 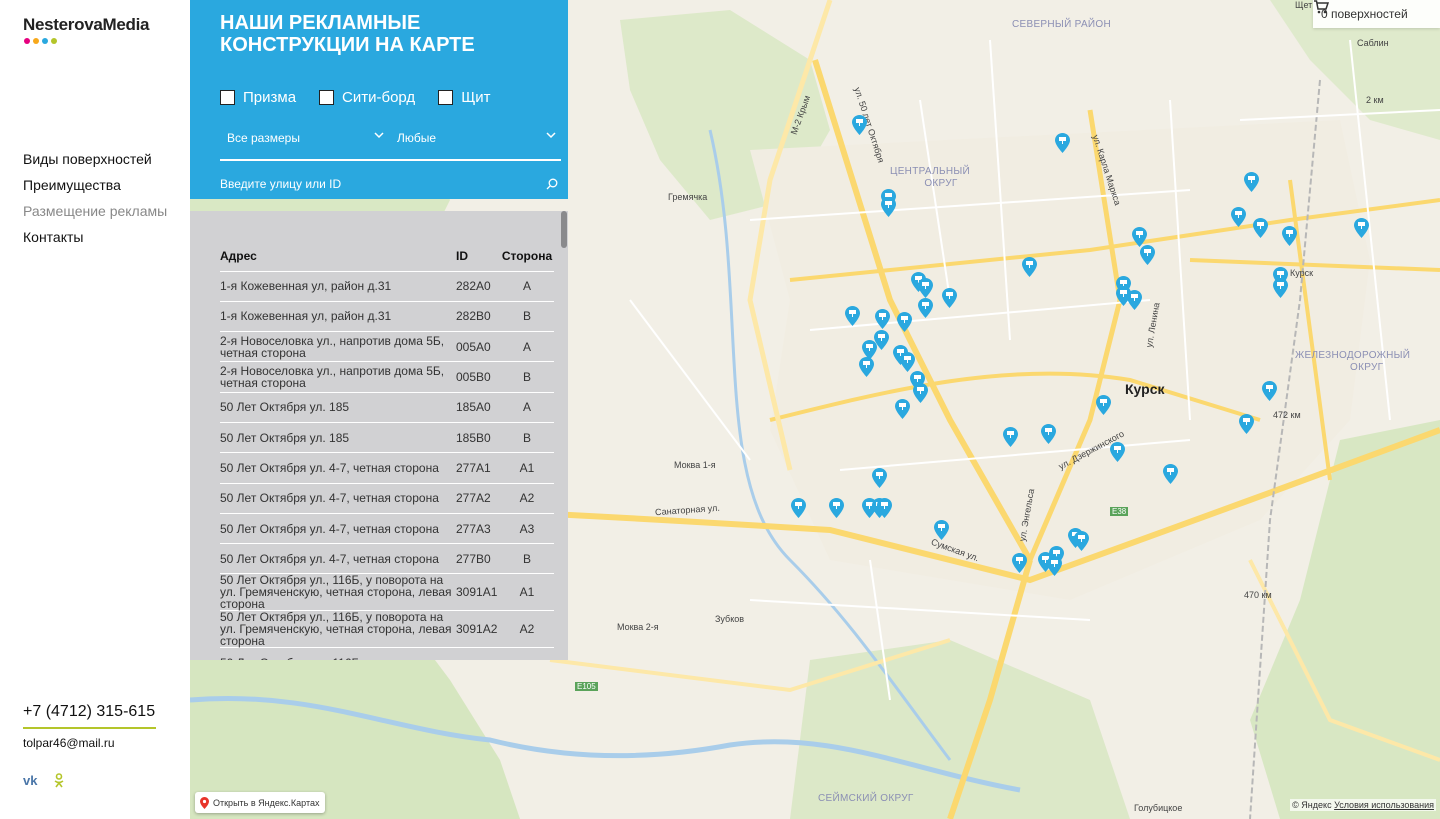 I want to click on cart-button: 0 поверхностей, so click(x=1376, y=14).